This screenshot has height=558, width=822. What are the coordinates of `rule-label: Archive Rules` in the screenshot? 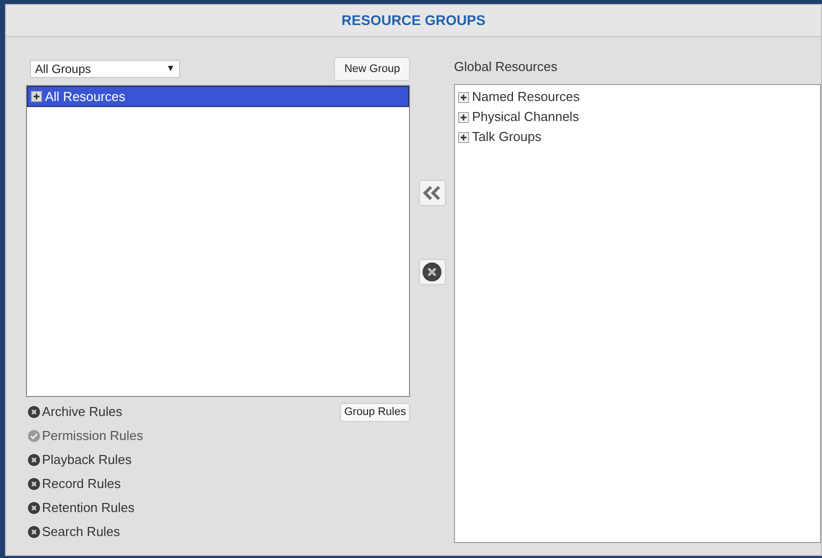 It's located at (82, 412).